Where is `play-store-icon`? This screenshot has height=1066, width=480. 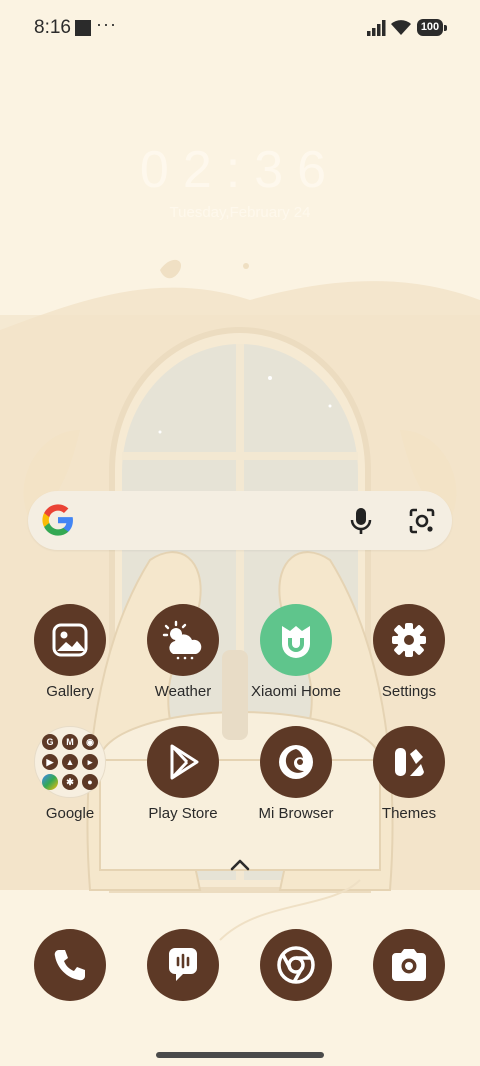
play-store-icon is located at coordinates (183, 762).